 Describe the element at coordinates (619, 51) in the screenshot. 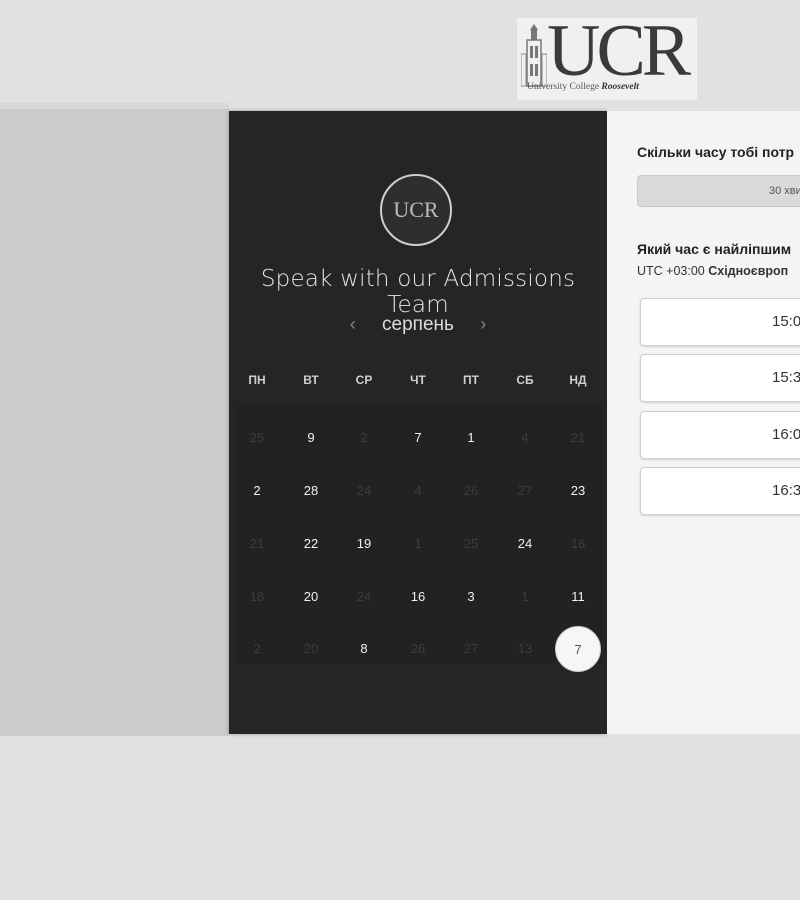

I see `logo-letters: UCR` at that location.